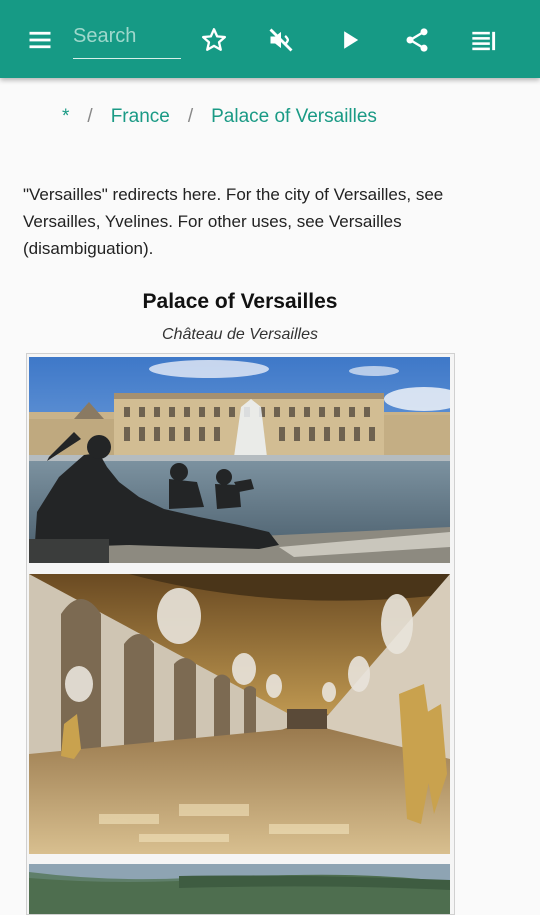  I want to click on gardens-image, so click(239, 889).